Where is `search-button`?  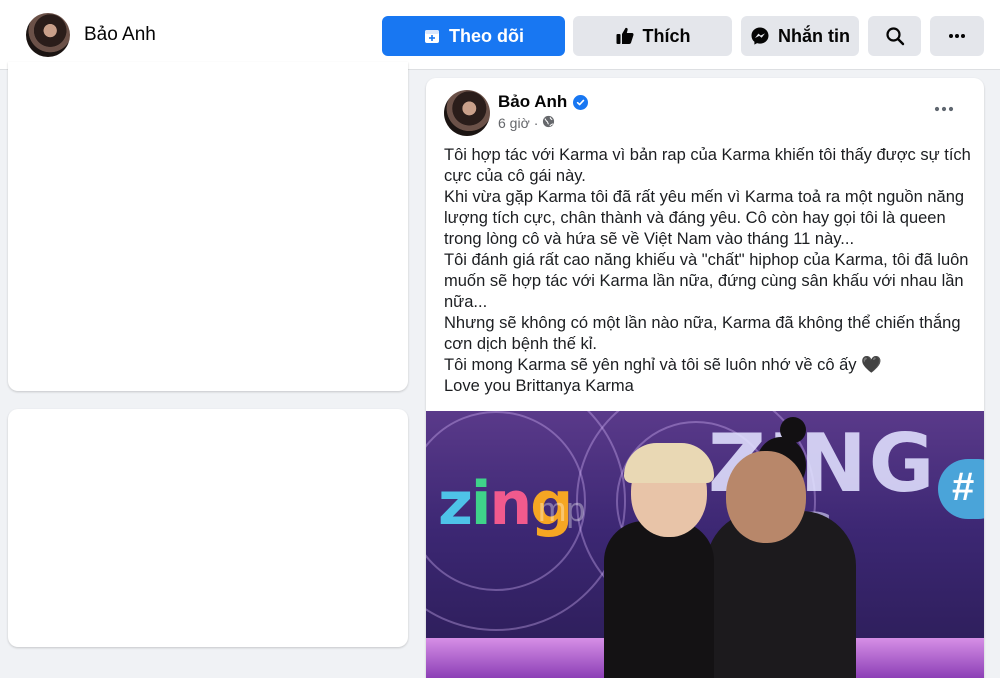
search-button is located at coordinates (894, 36).